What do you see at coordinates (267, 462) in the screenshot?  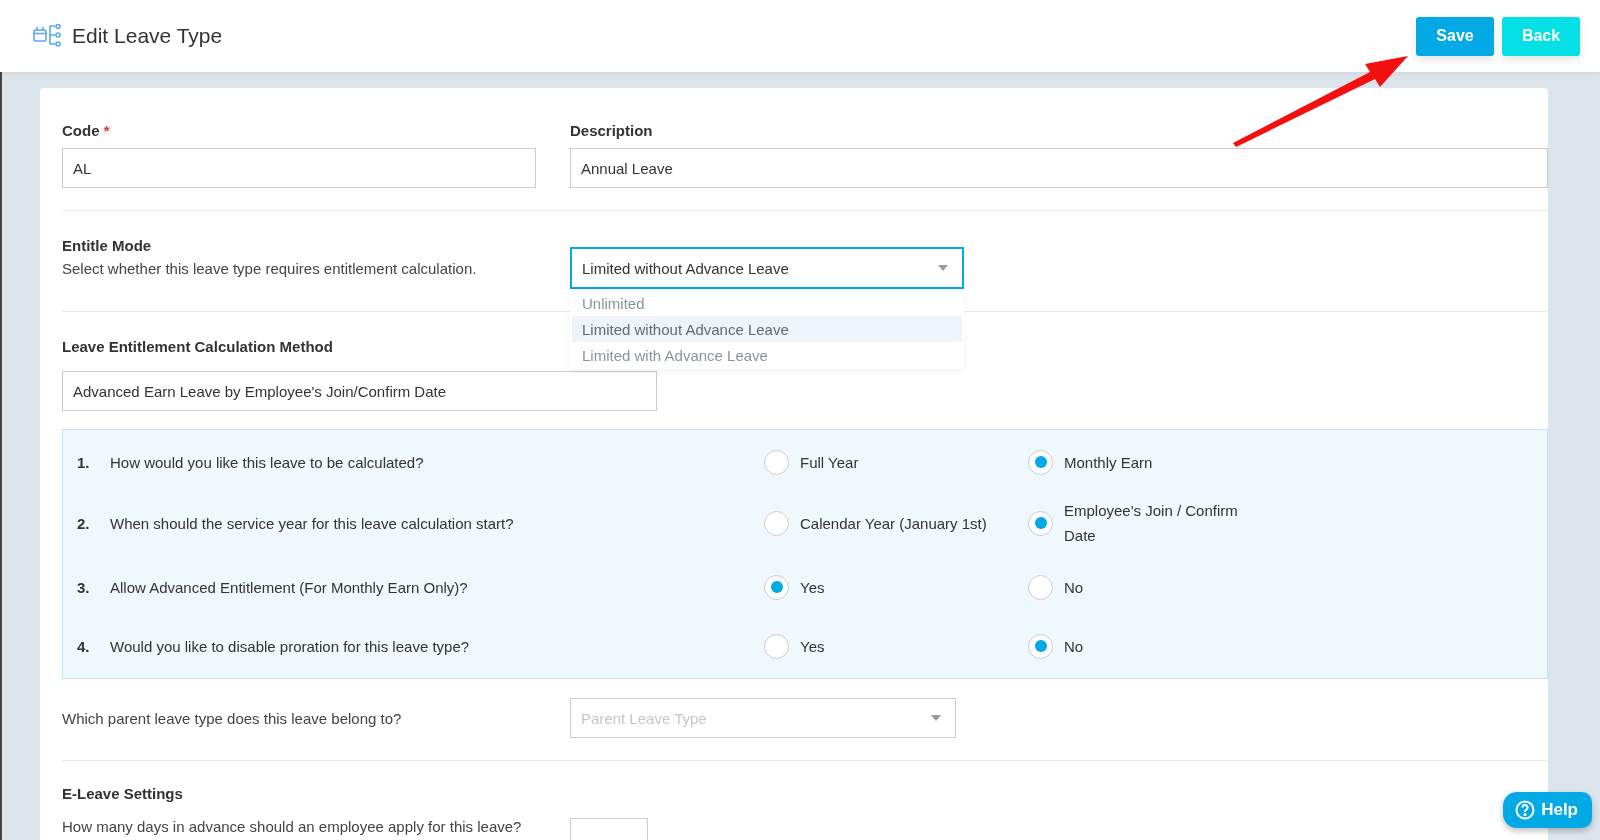 I see `question-text: How would you like this leave to be calculated?` at bounding box center [267, 462].